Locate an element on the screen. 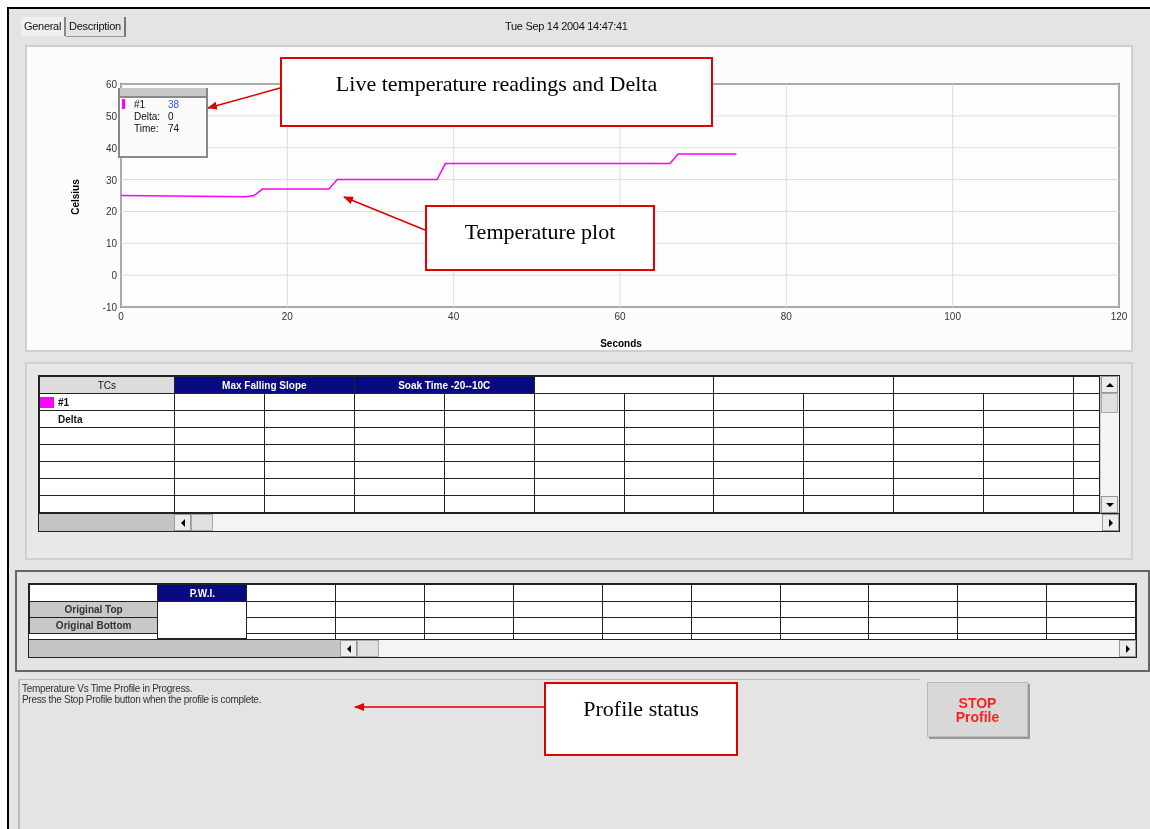  callout-box: Live temperature readings and Delta is located at coordinates (496, 92).